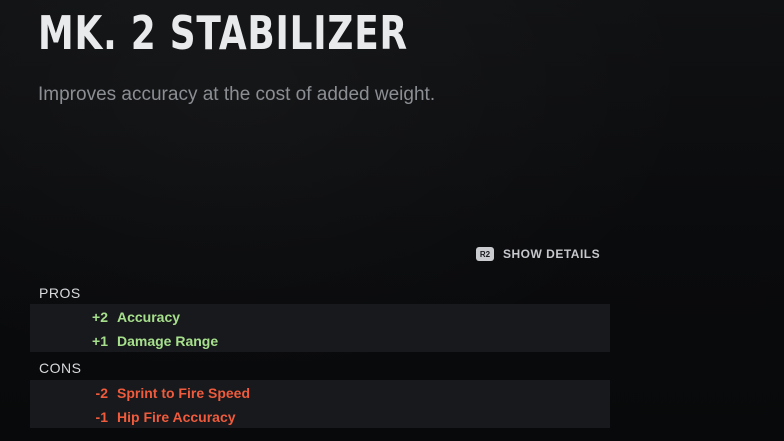 This screenshot has height=441, width=784. I want to click on pros-panel: +2 Accuracy +1 Damage Range, so click(320, 328).